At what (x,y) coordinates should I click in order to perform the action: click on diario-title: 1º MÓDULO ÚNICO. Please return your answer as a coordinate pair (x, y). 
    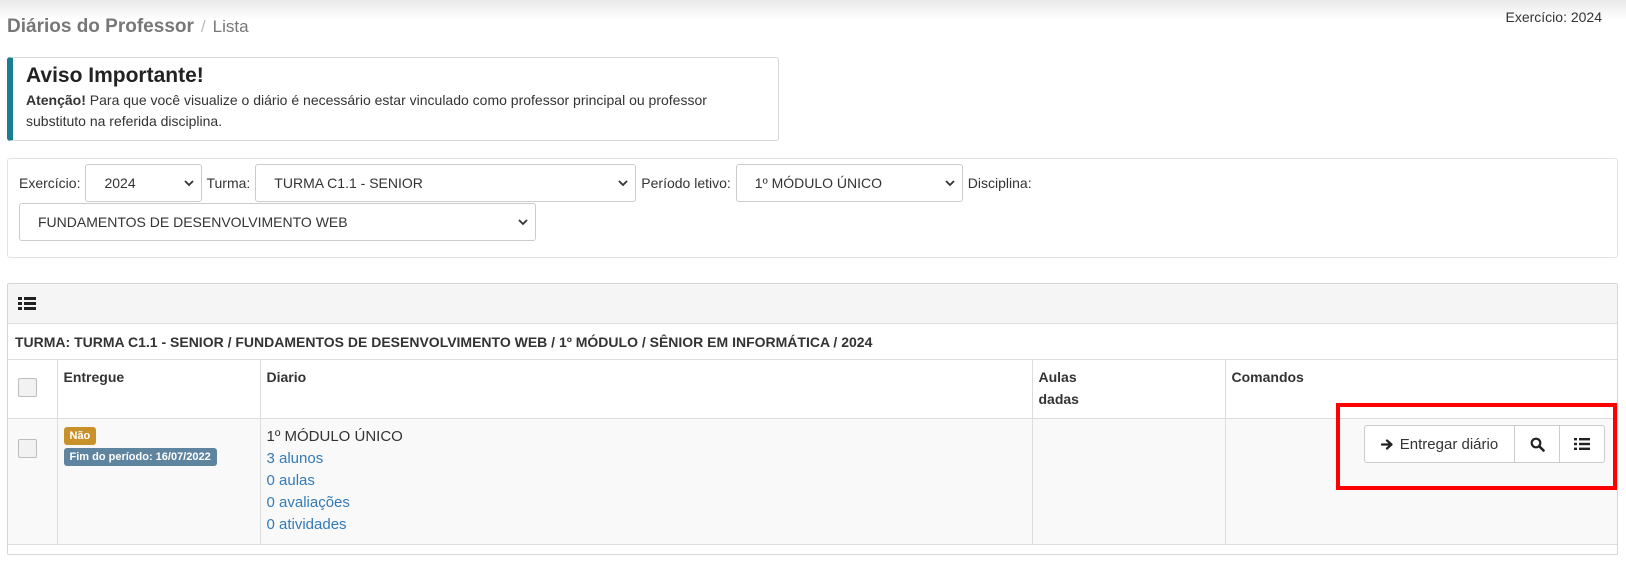
    Looking at the image, I should click on (334, 436).